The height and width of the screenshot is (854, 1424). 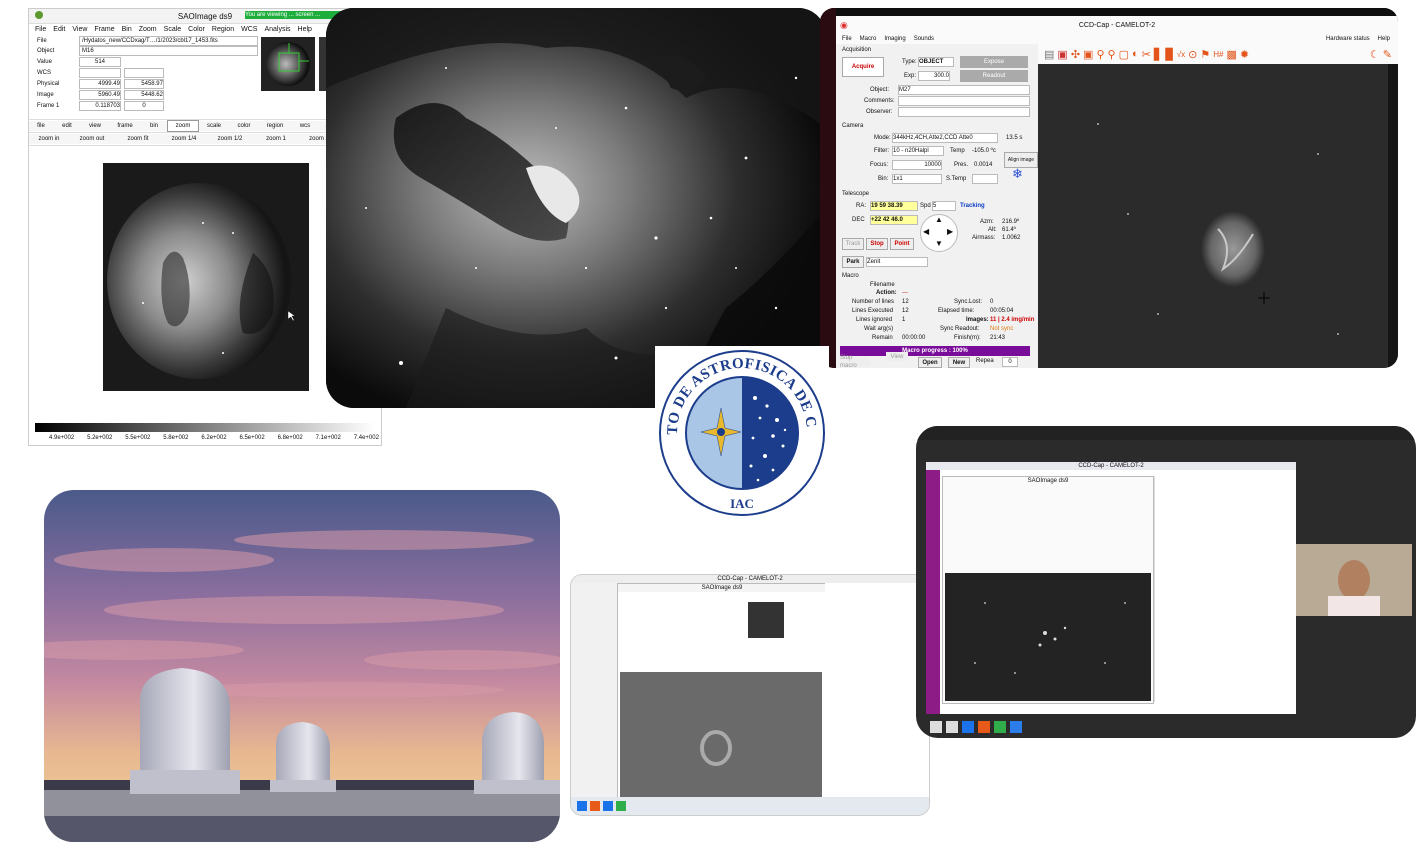 I want to click on mask-icon: ▩, so click(x=1232, y=54).